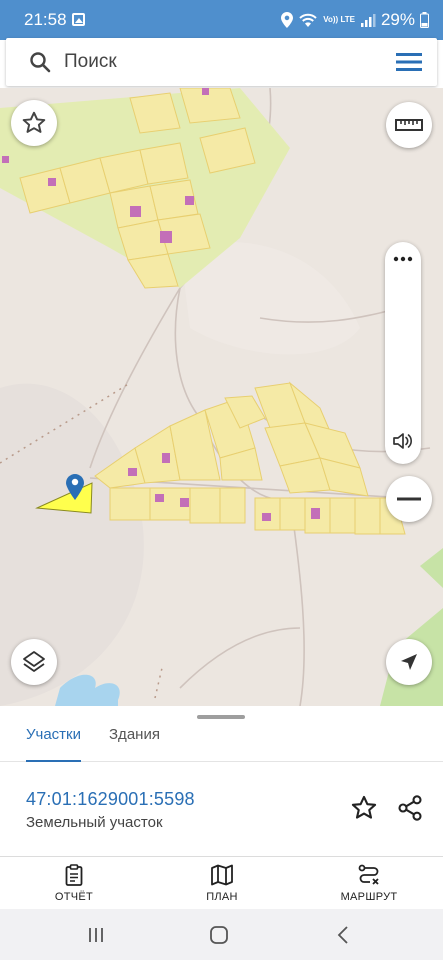 This screenshot has height=960, width=443. I want to click on report-icon, so click(74, 875).